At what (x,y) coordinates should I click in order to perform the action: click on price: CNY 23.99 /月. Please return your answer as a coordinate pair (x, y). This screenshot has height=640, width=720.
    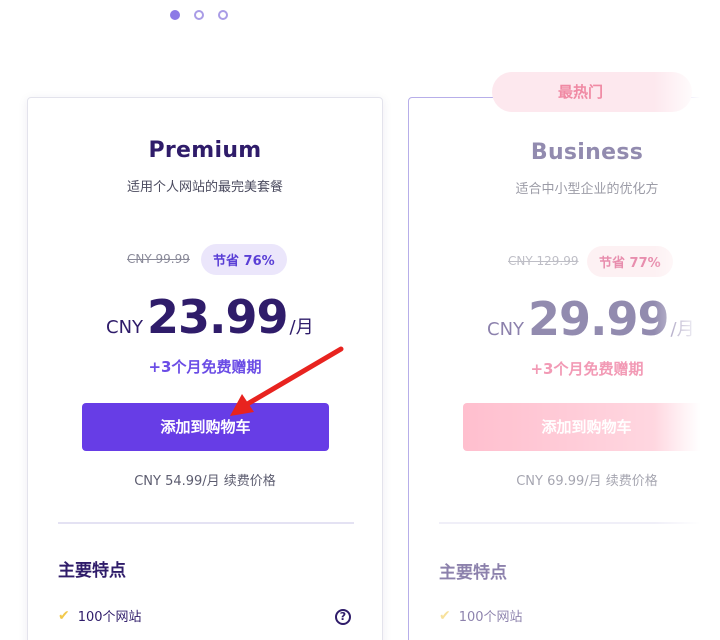
    Looking at the image, I should click on (210, 317).